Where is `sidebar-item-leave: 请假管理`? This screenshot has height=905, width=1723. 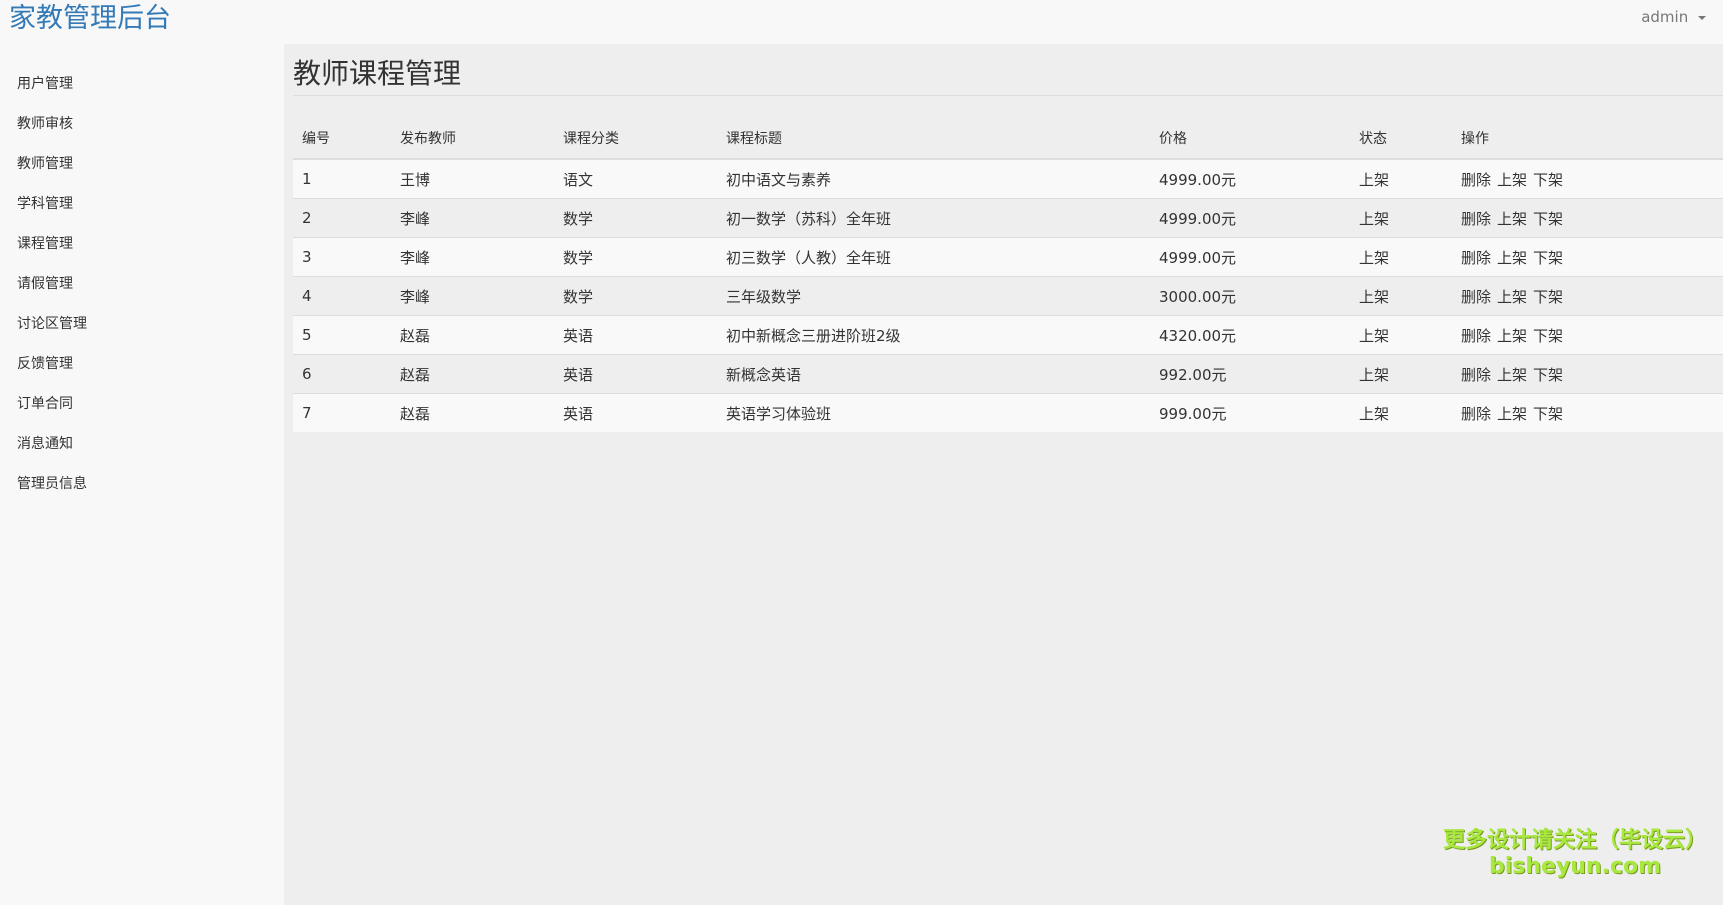 sidebar-item-leave: 请假管理 is located at coordinates (52, 284).